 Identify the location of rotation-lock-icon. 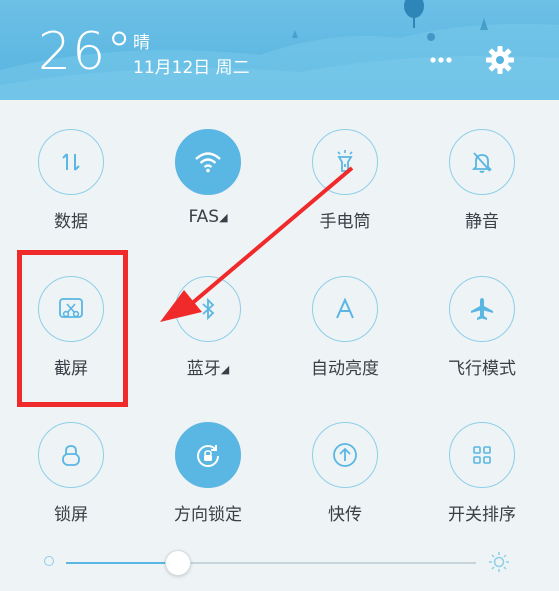
(208, 456).